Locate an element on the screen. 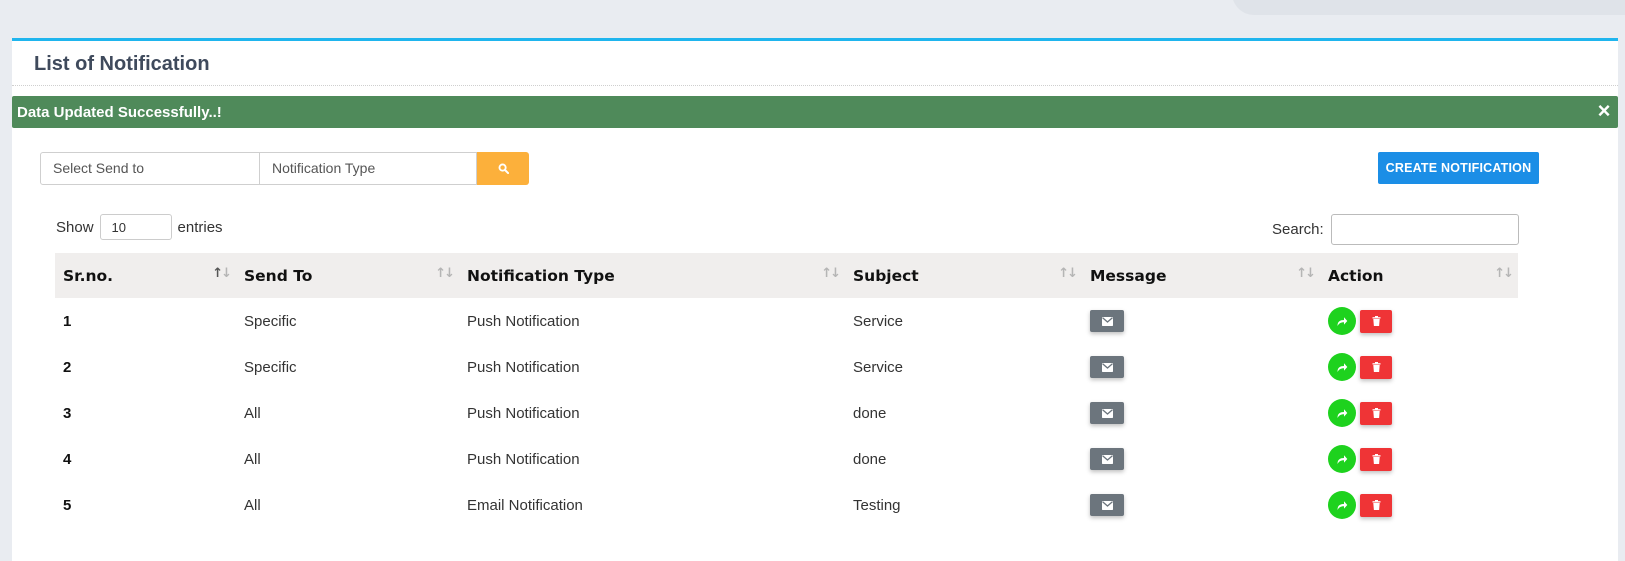 The width and height of the screenshot is (1625, 561). table-search-control: Search: is located at coordinates (1395, 229).